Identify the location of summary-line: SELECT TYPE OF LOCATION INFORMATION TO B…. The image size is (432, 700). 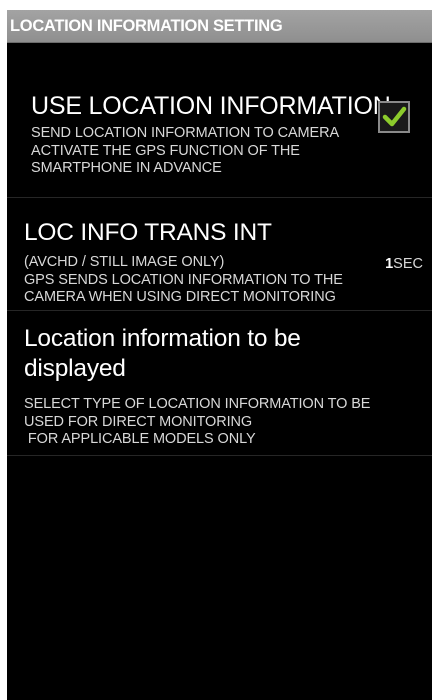
(197, 404).